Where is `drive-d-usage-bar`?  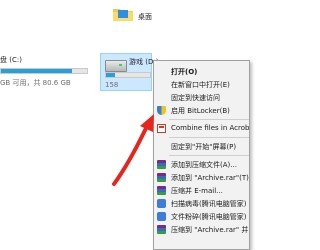 drive-d-usage-bar is located at coordinates (128, 75).